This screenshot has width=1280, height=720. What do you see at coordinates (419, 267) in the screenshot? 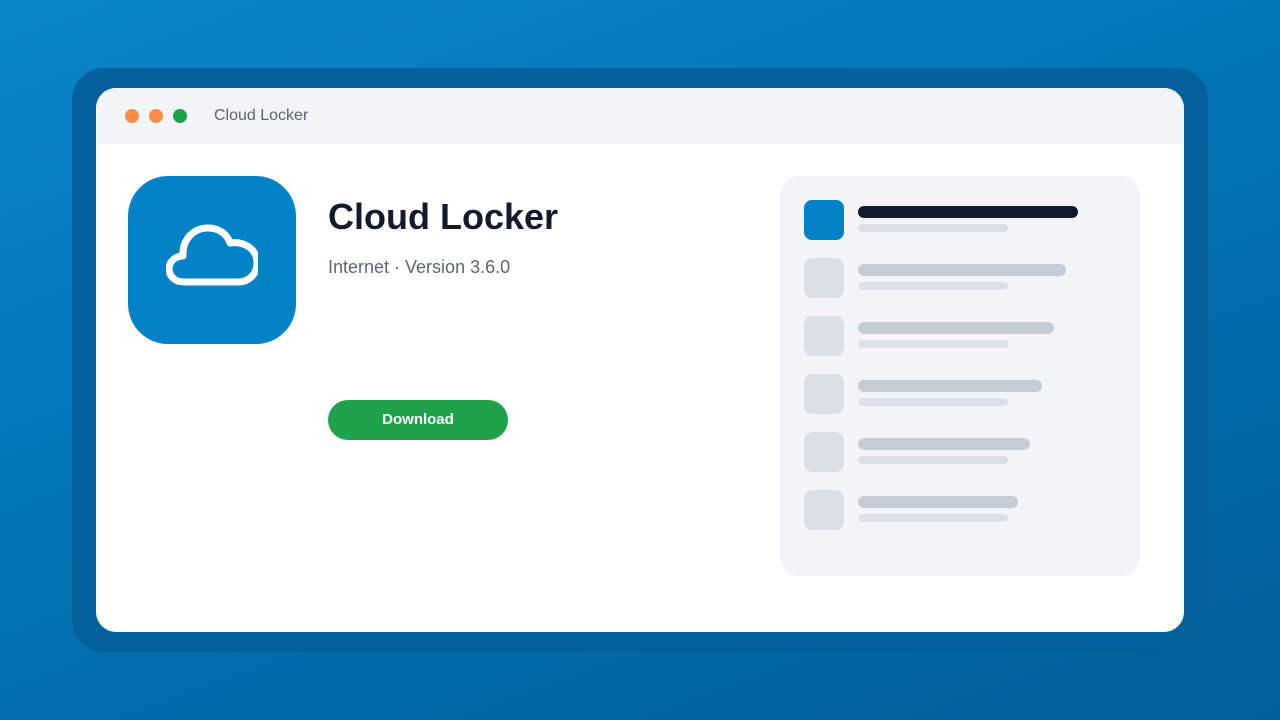
I see `app-meta: Internet · Version 3.6.0` at bounding box center [419, 267].